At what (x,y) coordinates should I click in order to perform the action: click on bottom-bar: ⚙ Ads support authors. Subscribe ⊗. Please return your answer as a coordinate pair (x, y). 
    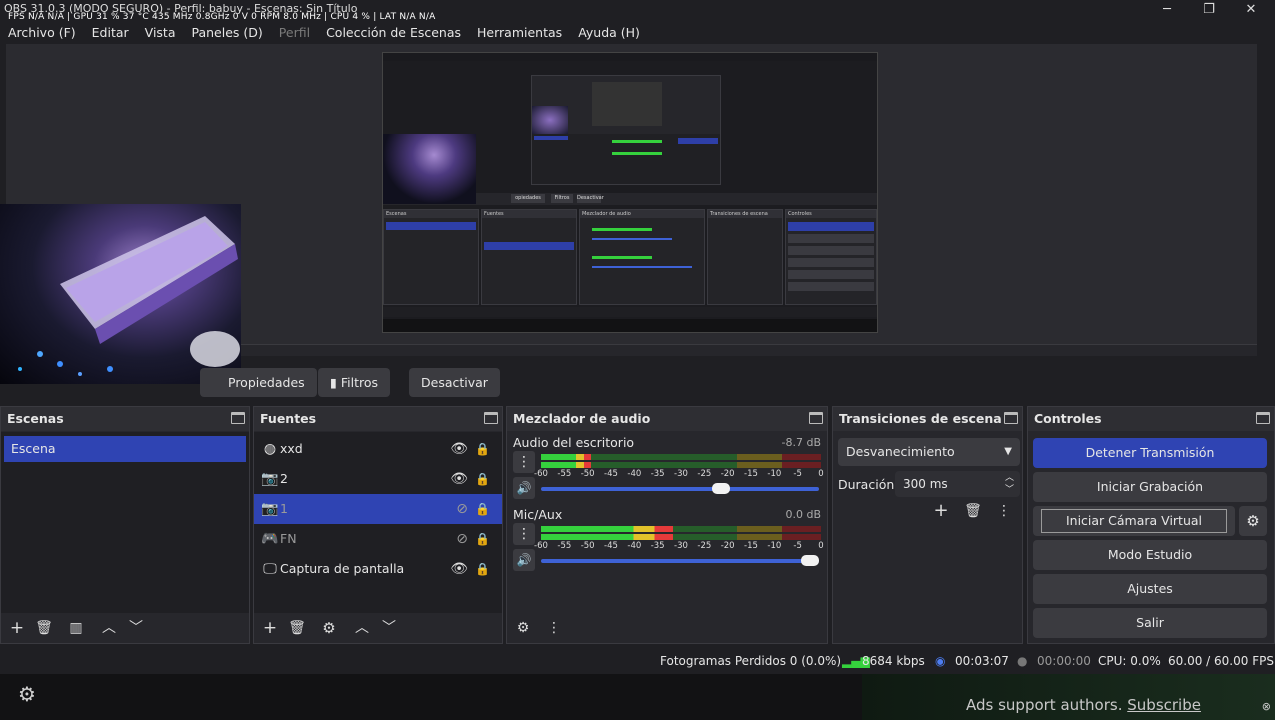
    Looking at the image, I should click on (637, 697).